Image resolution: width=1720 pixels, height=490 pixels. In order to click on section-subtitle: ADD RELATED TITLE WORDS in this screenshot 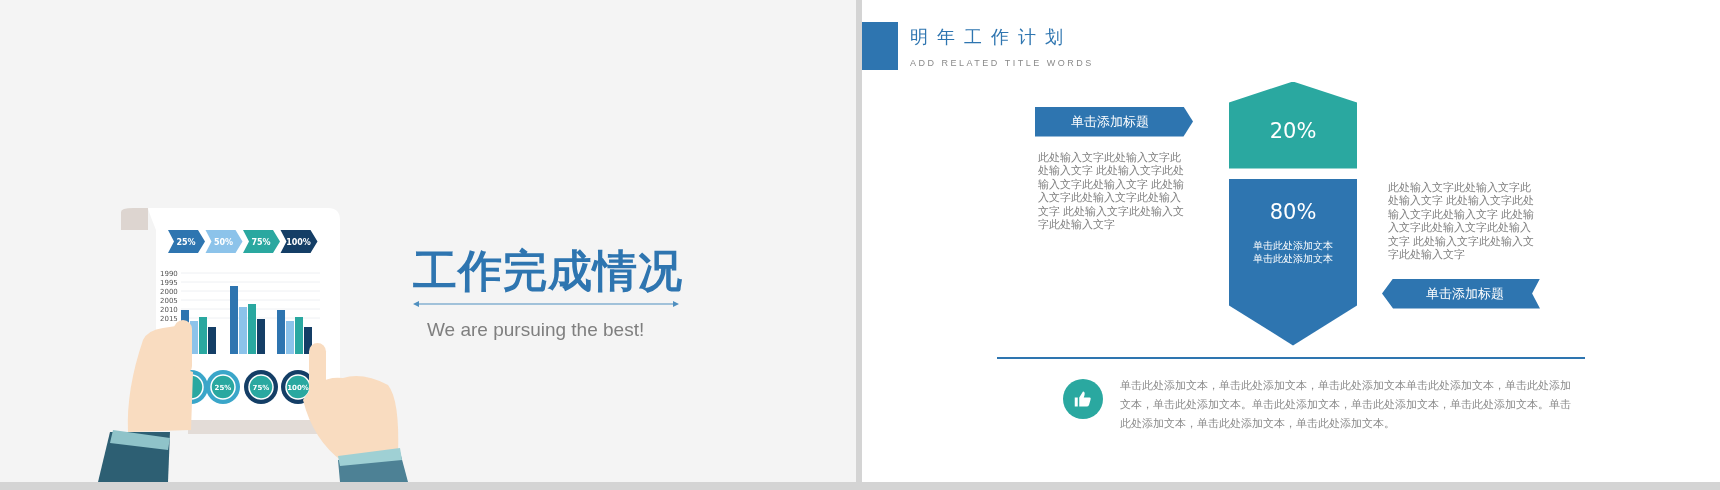, I will do `click(1002, 63)`.